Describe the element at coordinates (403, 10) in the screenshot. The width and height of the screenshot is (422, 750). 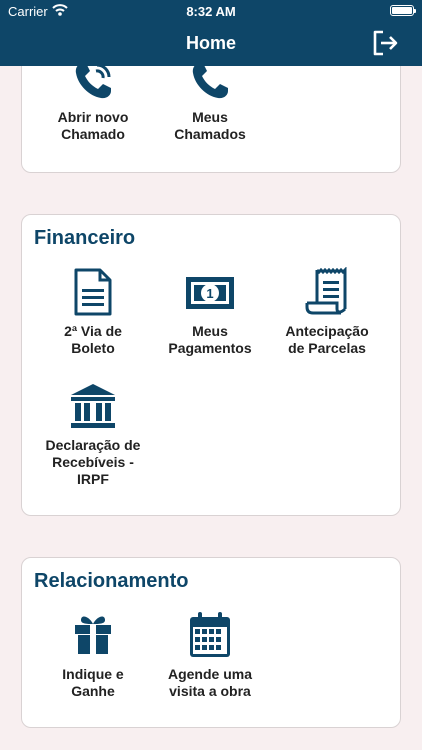
I see `battery-icon` at that location.